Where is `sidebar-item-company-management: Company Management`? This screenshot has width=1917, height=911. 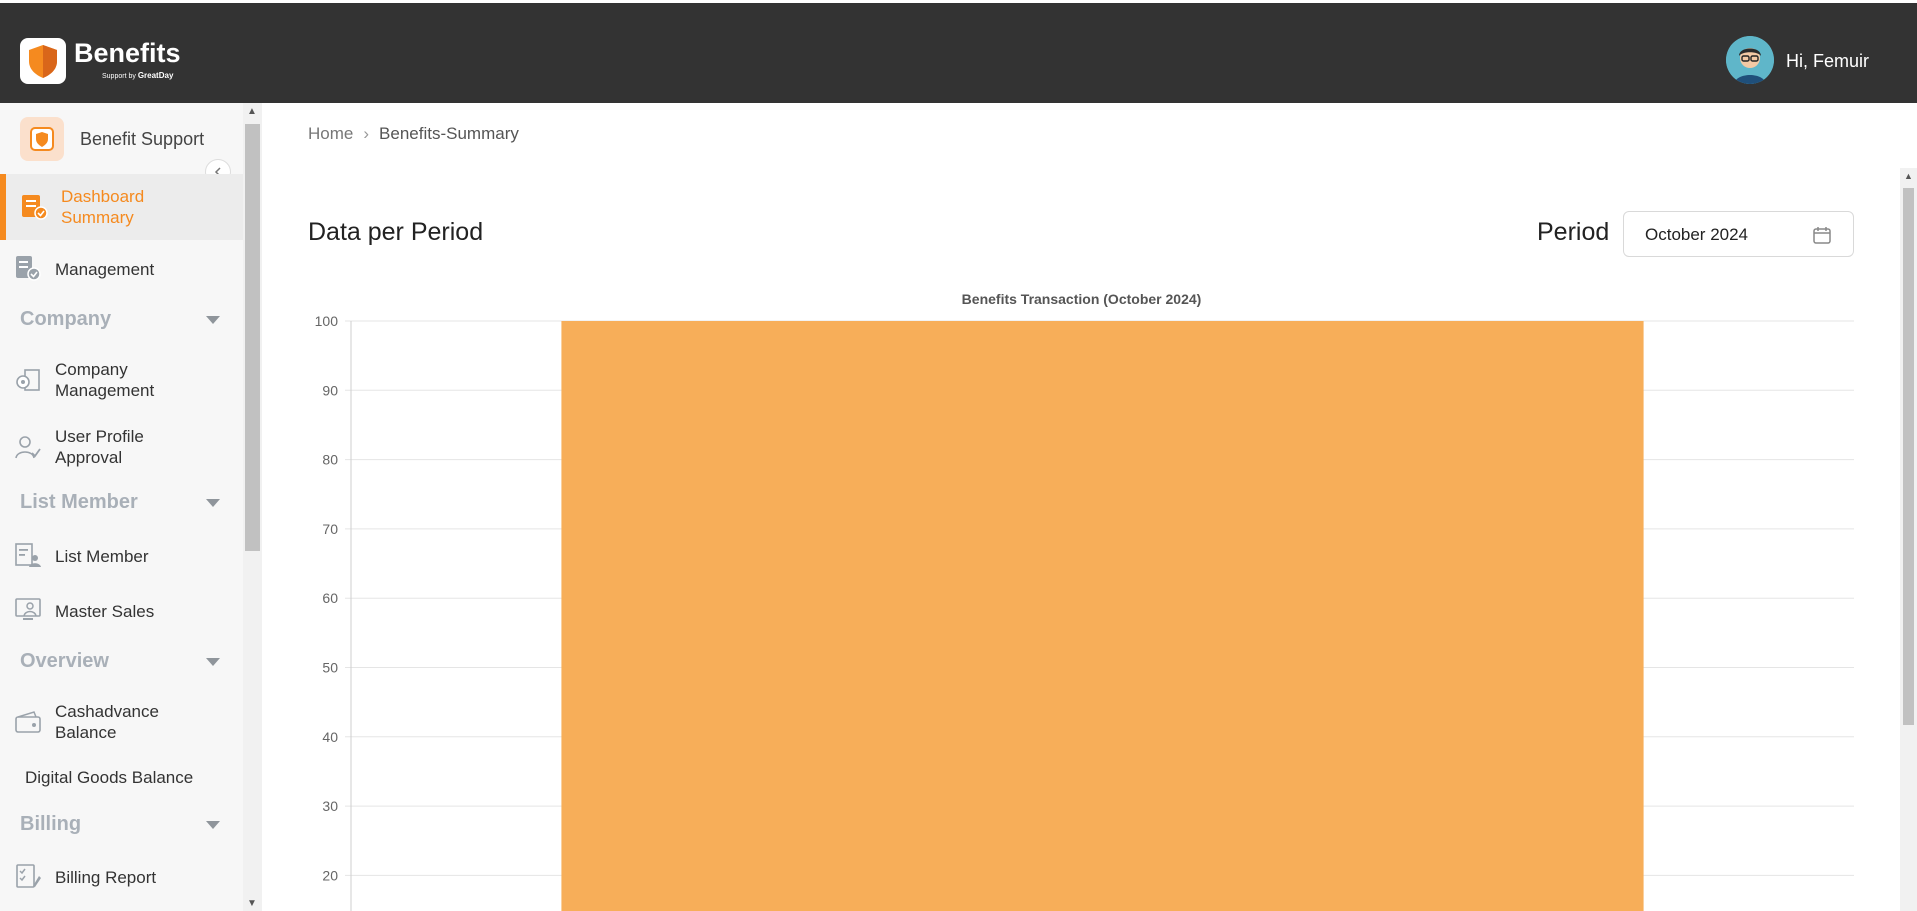
sidebar-item-company-management: Company Management is located at coordinates (121, 380).